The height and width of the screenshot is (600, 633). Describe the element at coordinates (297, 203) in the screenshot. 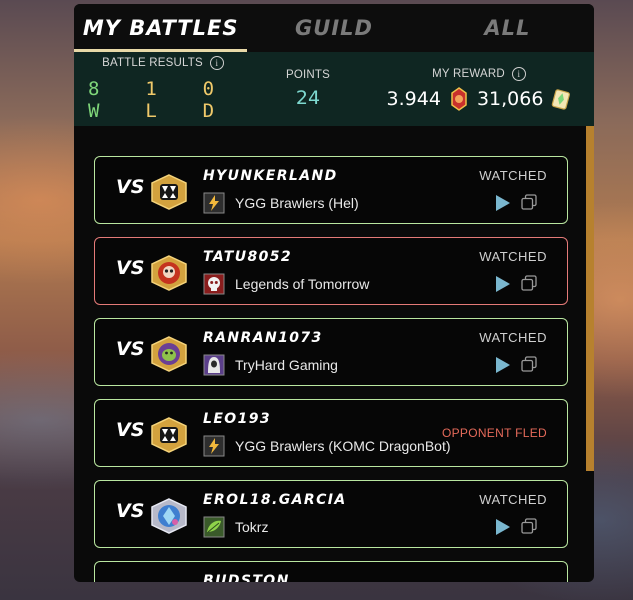

I see `guild-name: YGG Brawlers (Hel)` at that location.